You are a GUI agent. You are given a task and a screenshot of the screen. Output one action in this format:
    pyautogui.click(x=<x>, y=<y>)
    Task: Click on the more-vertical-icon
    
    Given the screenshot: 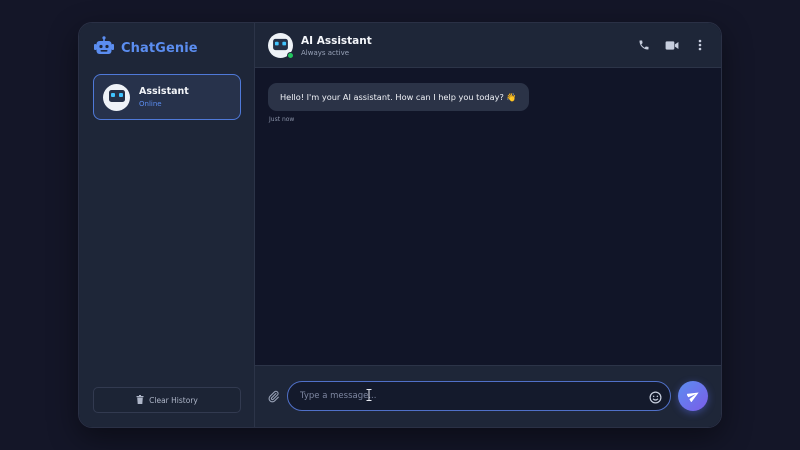 What is the action you would take?
    pyautogui.click(x=700, y=45)
    